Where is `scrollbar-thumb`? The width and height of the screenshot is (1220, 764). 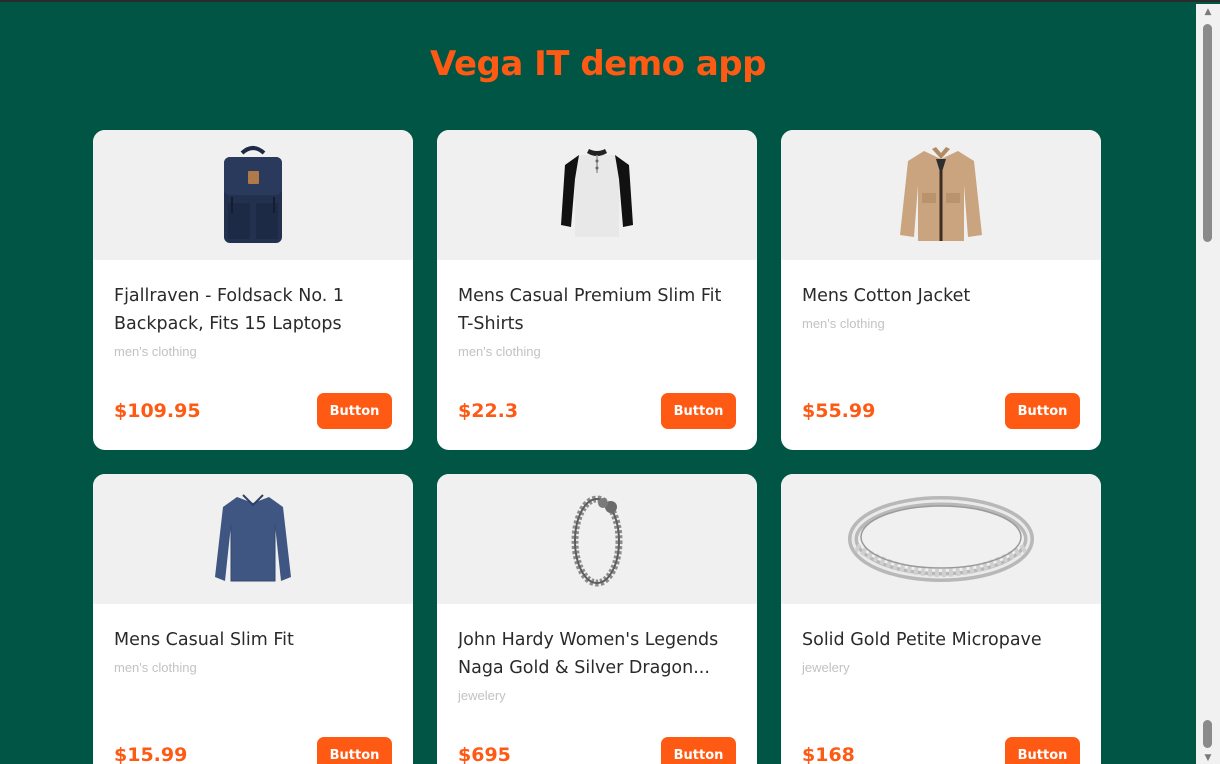
scrollbar-thumb is located at coordinates (1207, 133).